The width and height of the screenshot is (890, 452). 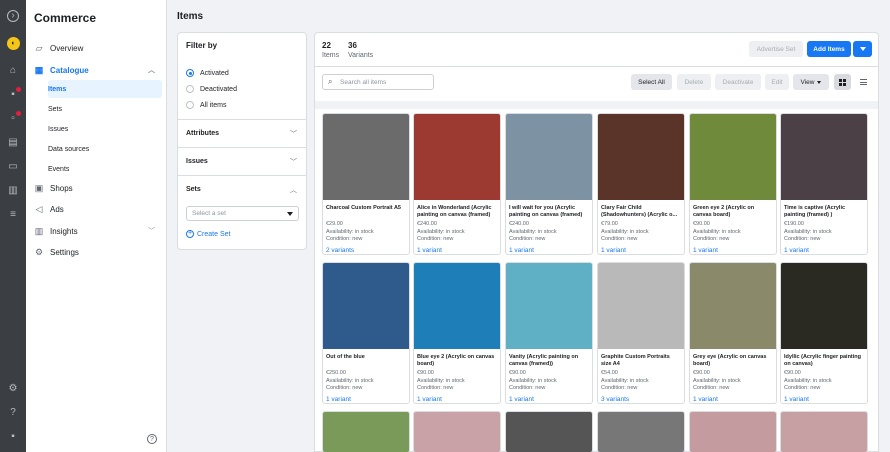 What do you see at coordinates (13, 167) in the screenshot?
I see `messages-icon: ▭` at bounding box center [13, 167].